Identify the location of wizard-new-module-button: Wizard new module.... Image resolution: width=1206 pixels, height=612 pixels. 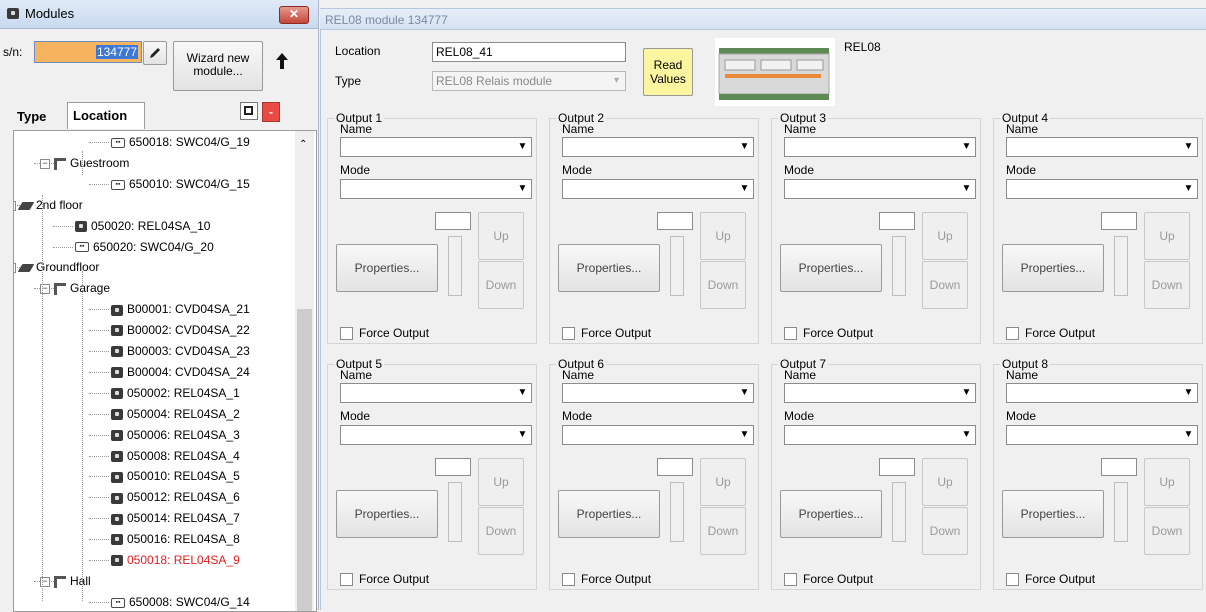
(218, 66).